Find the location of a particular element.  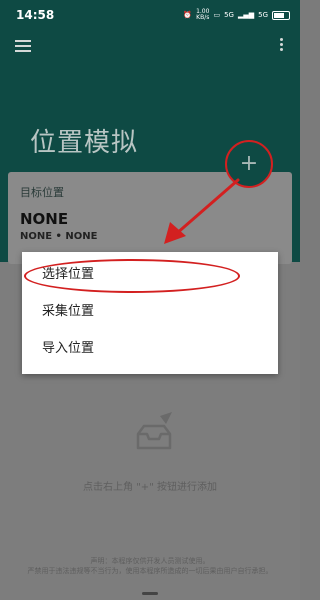

menu-icon is located at coordinates (23, 46).